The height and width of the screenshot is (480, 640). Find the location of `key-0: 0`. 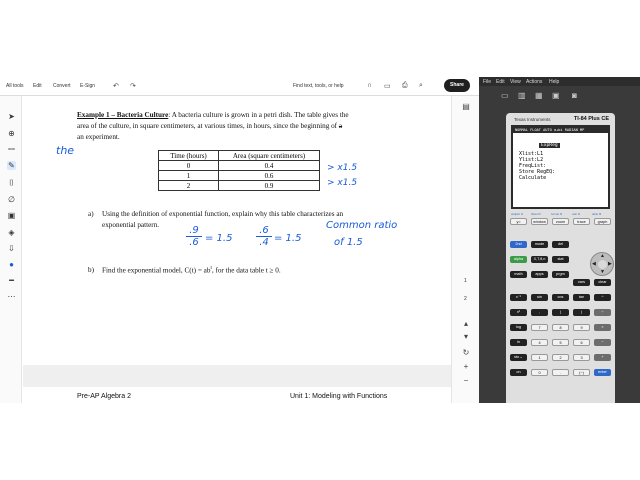

key-0: 0 is located at coordinates (539, 372).